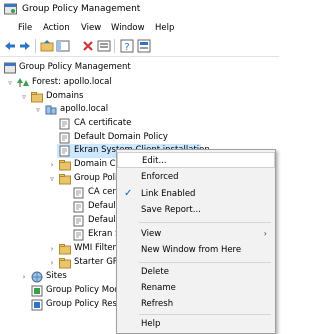  I want to click on menu-item-view: View ›, so click(196, 234).